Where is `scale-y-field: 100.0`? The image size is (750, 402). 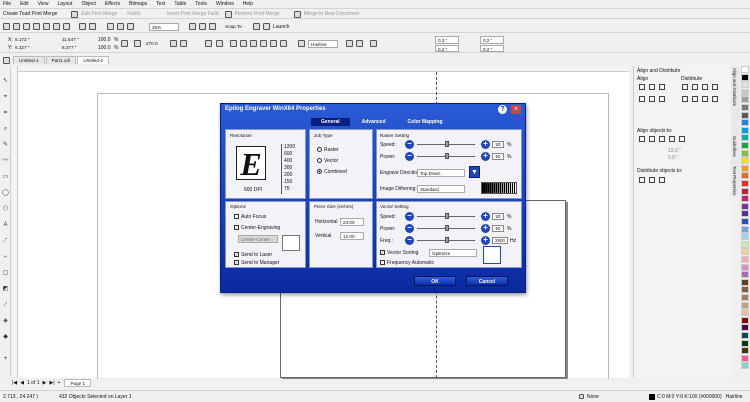
scale-y-field: 100.0 is located at coordinates (104, 48).